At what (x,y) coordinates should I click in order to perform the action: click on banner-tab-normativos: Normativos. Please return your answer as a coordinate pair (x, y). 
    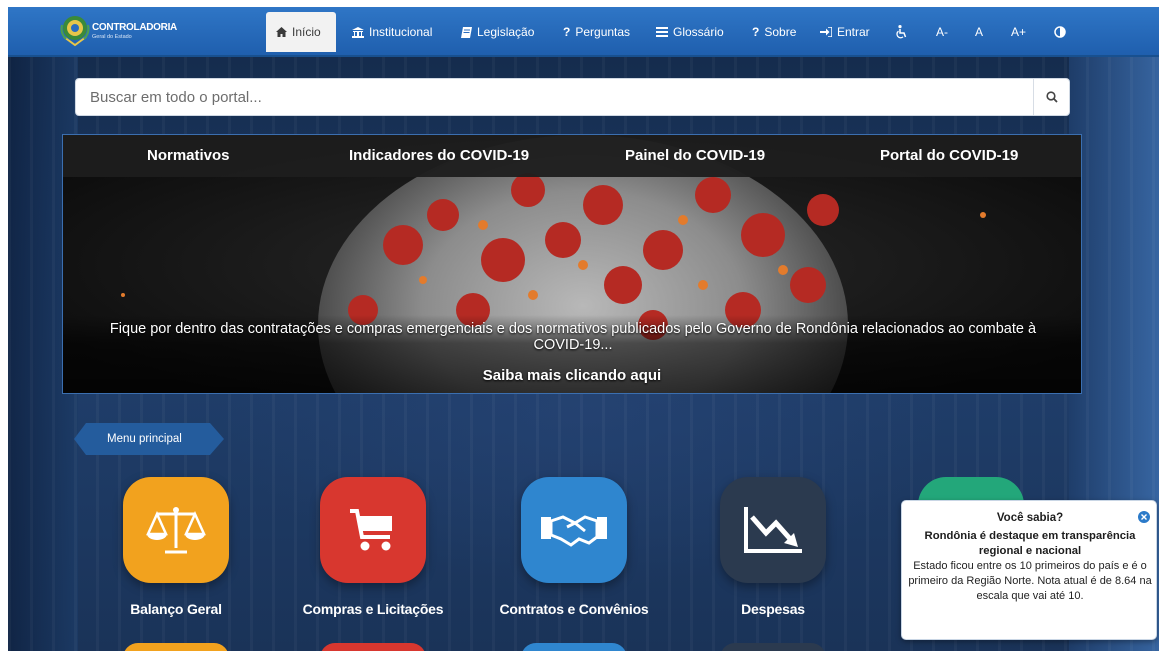
    Looking at the image, I should click on (188, 155).